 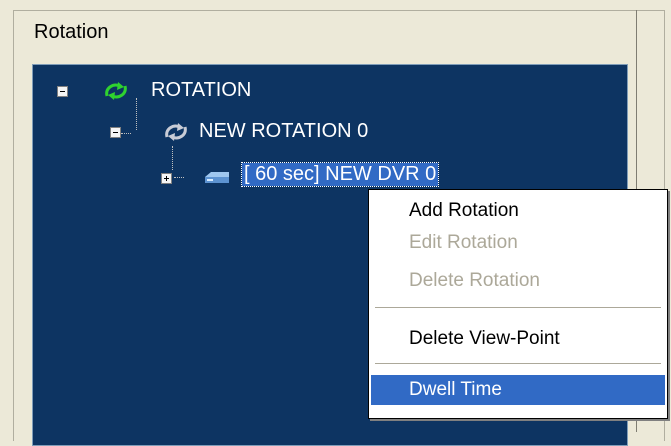 What do you see at coordinates (176, 134) in the screenshot?
I see `rotation-gray-icon` at bounding box center [176, 134].